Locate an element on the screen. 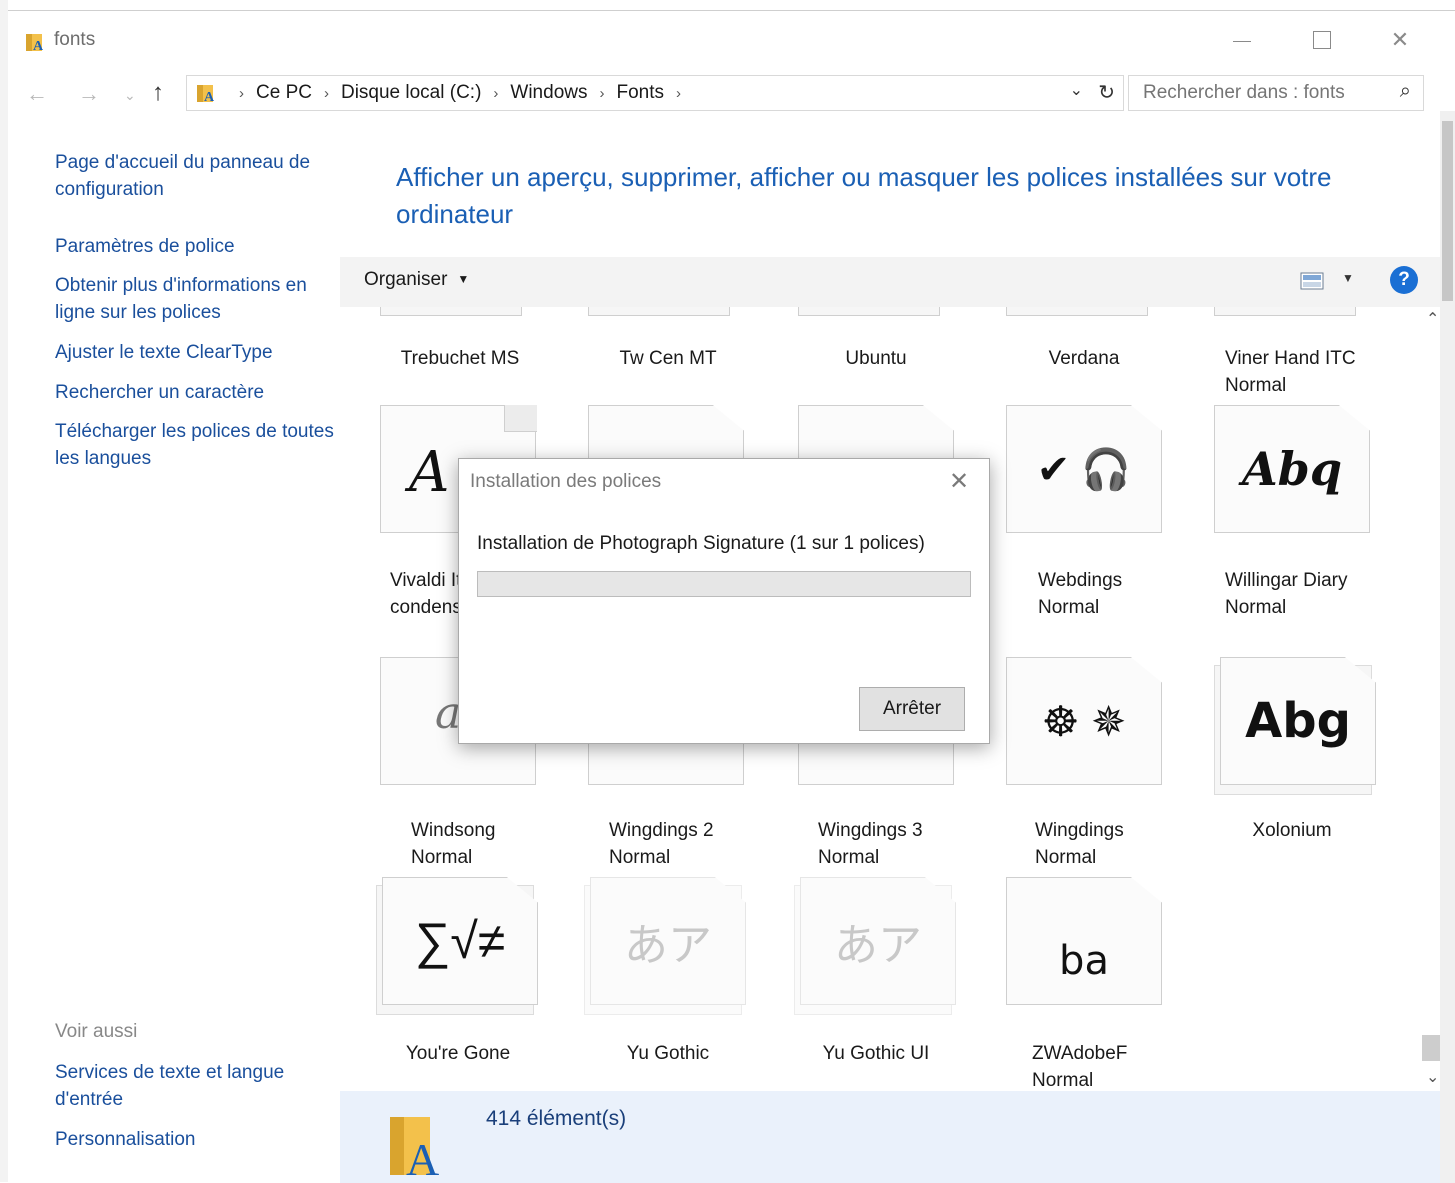 Image resolution: width=1455 pixels, height=1183 pixels. window-scrollbar is located at coordinates (1447, 647).